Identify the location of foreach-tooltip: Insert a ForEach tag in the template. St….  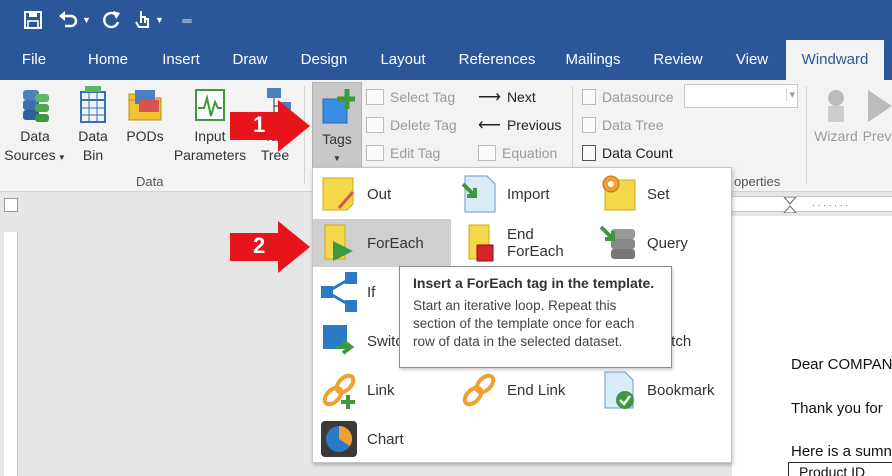
(535, 317).